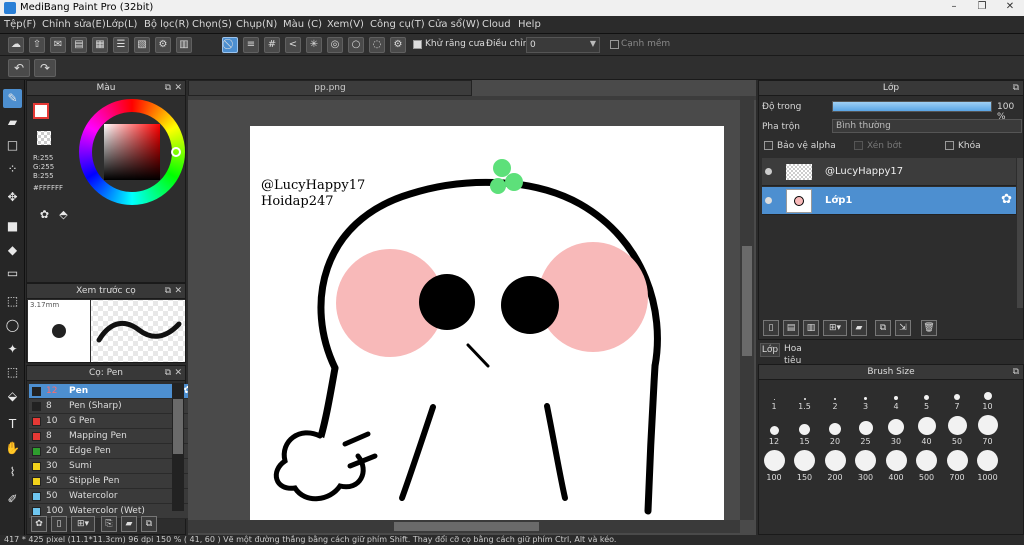 This screenshot has width=1024, height=545. What do you see at coordinates (230, 45) in the screenshot?
I see `snap-off-icon: ⃠` at bounding box center [230, 45].